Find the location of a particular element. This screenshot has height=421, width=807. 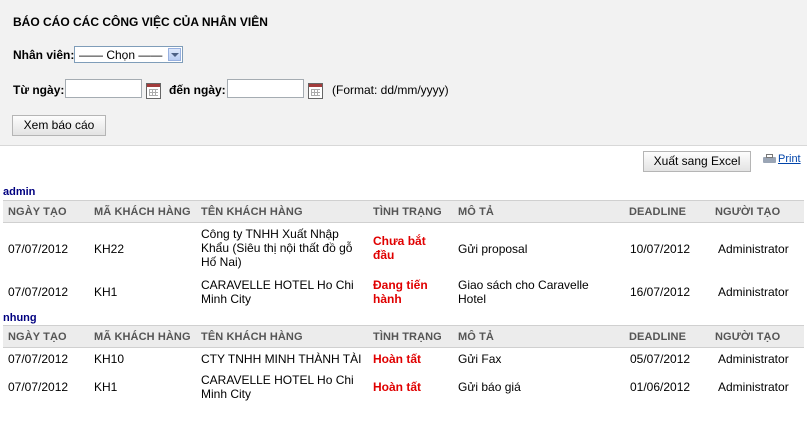

cell-desc: Gửi proposal is located at coordinates (493, 249).